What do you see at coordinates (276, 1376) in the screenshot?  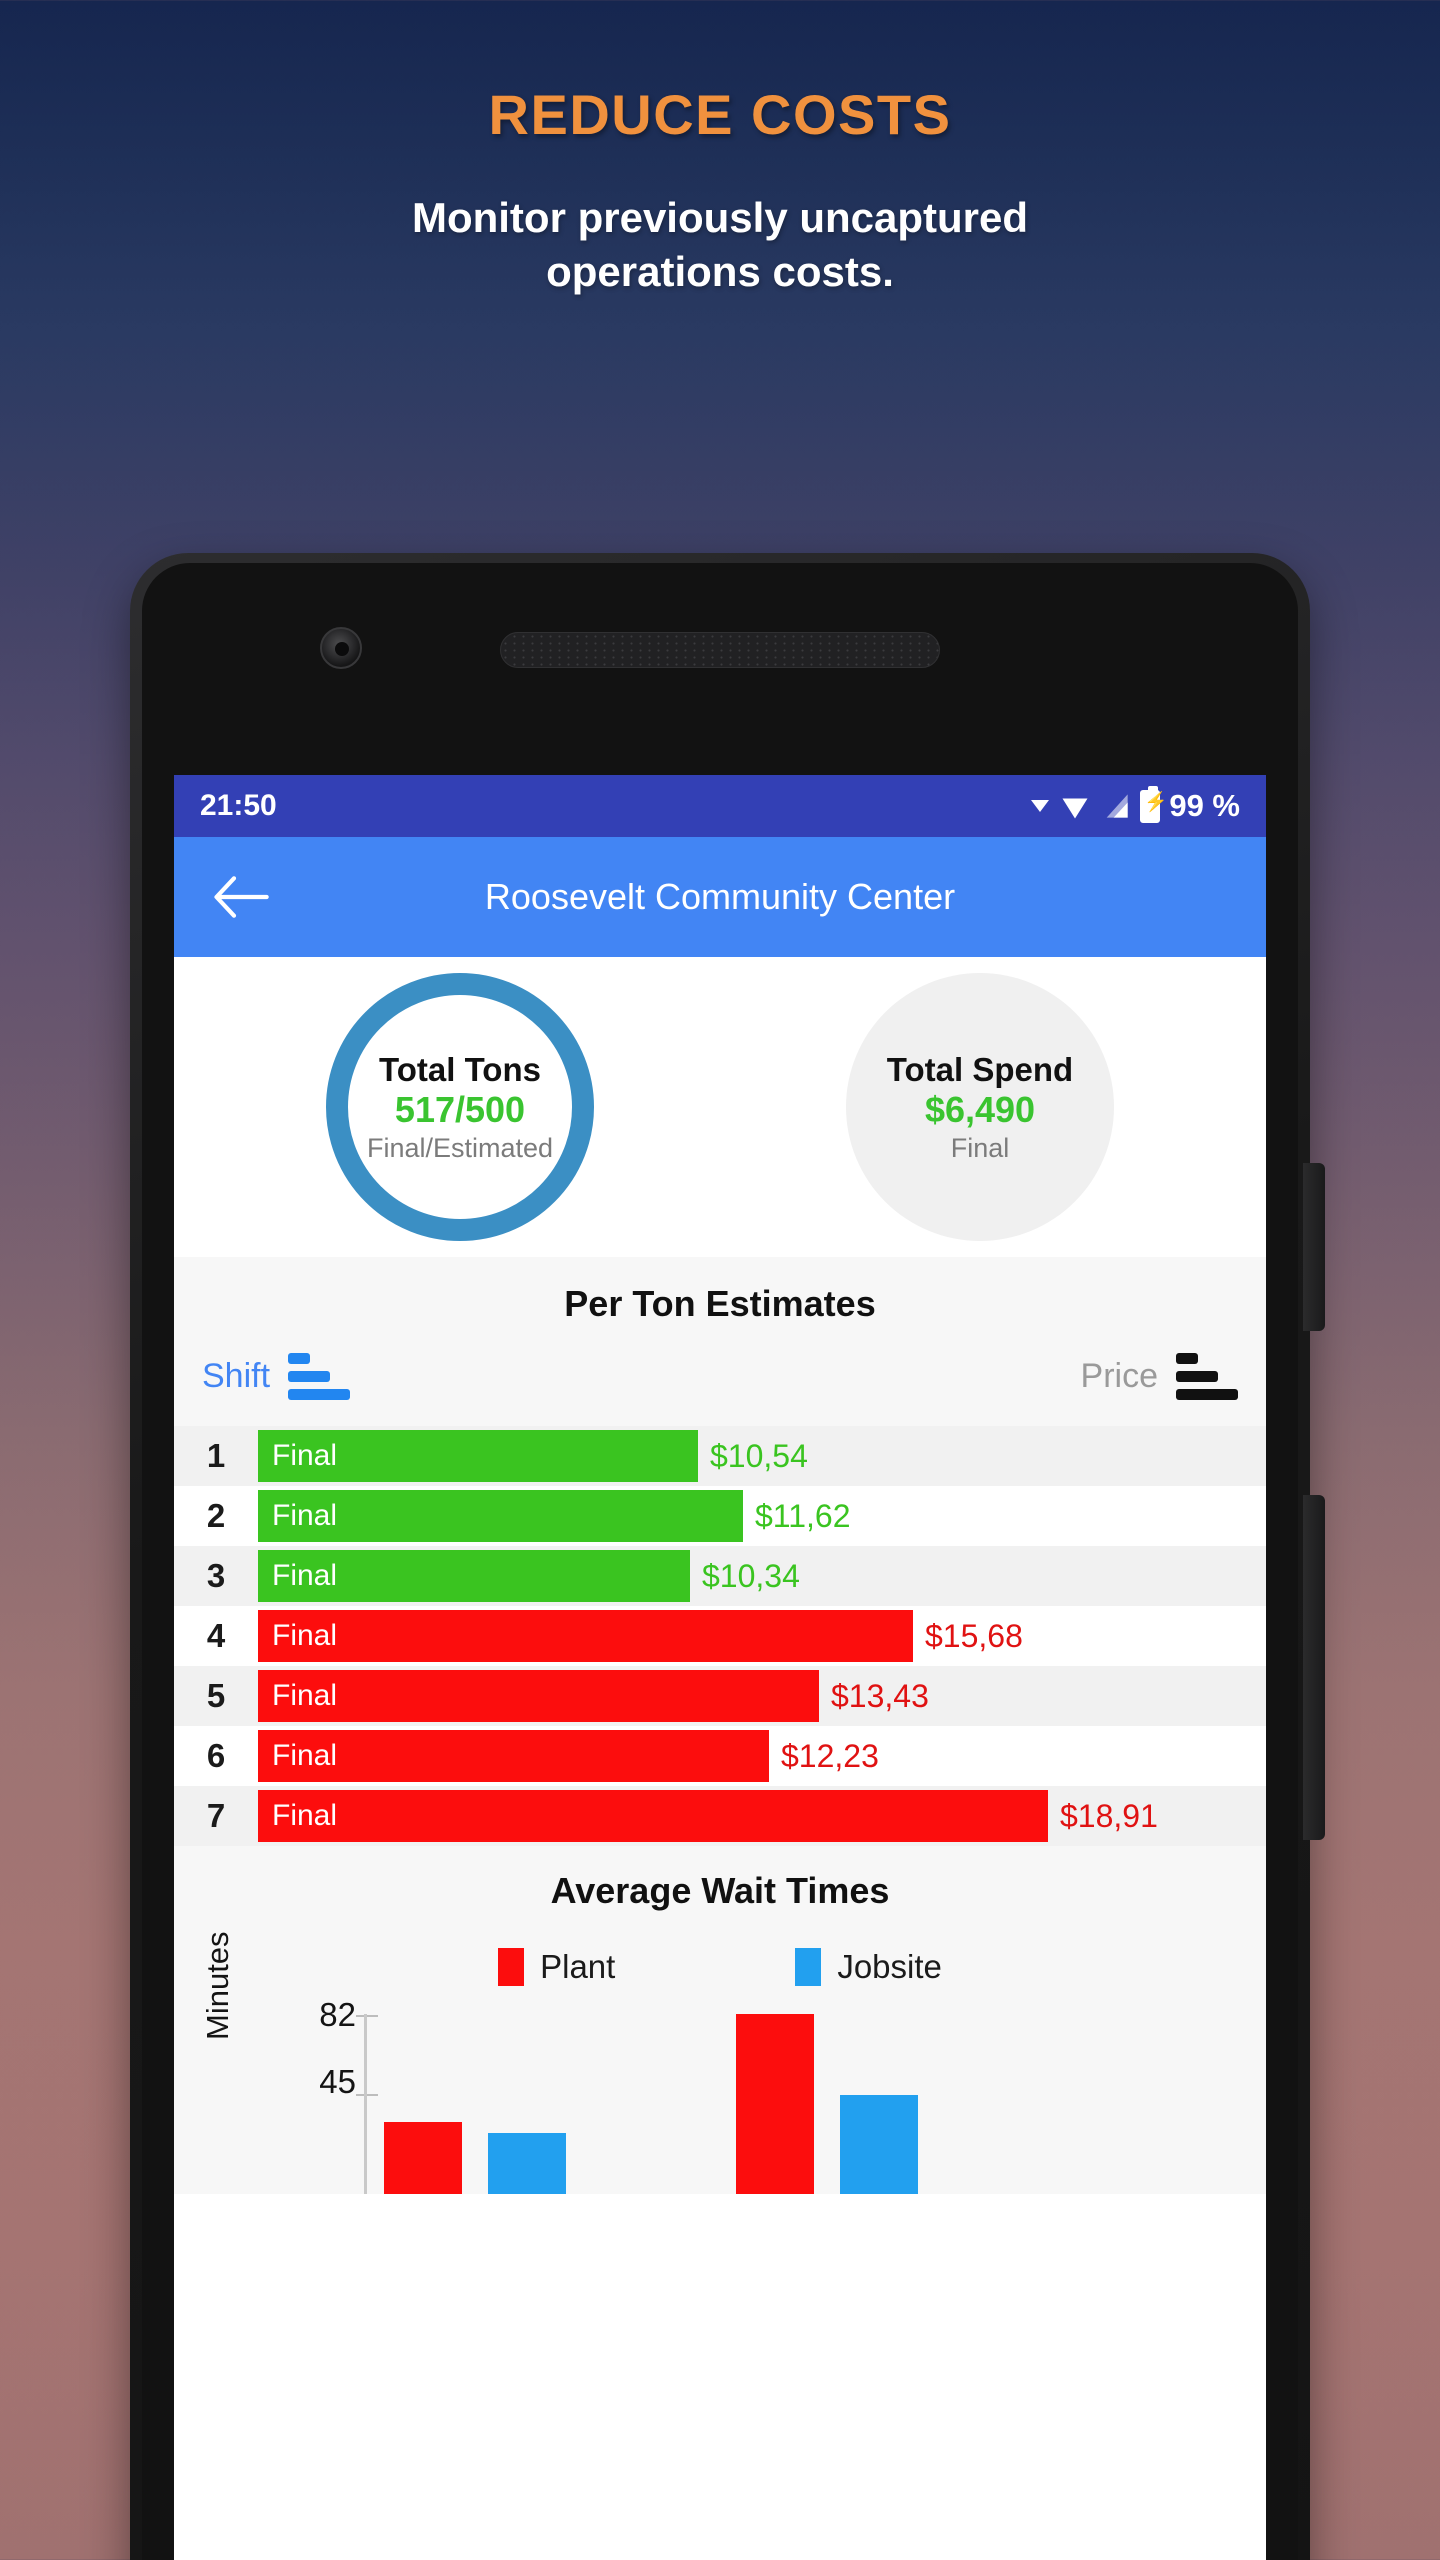 I see `sort-by-shift: Shift` at bounding box center [276, 1376].